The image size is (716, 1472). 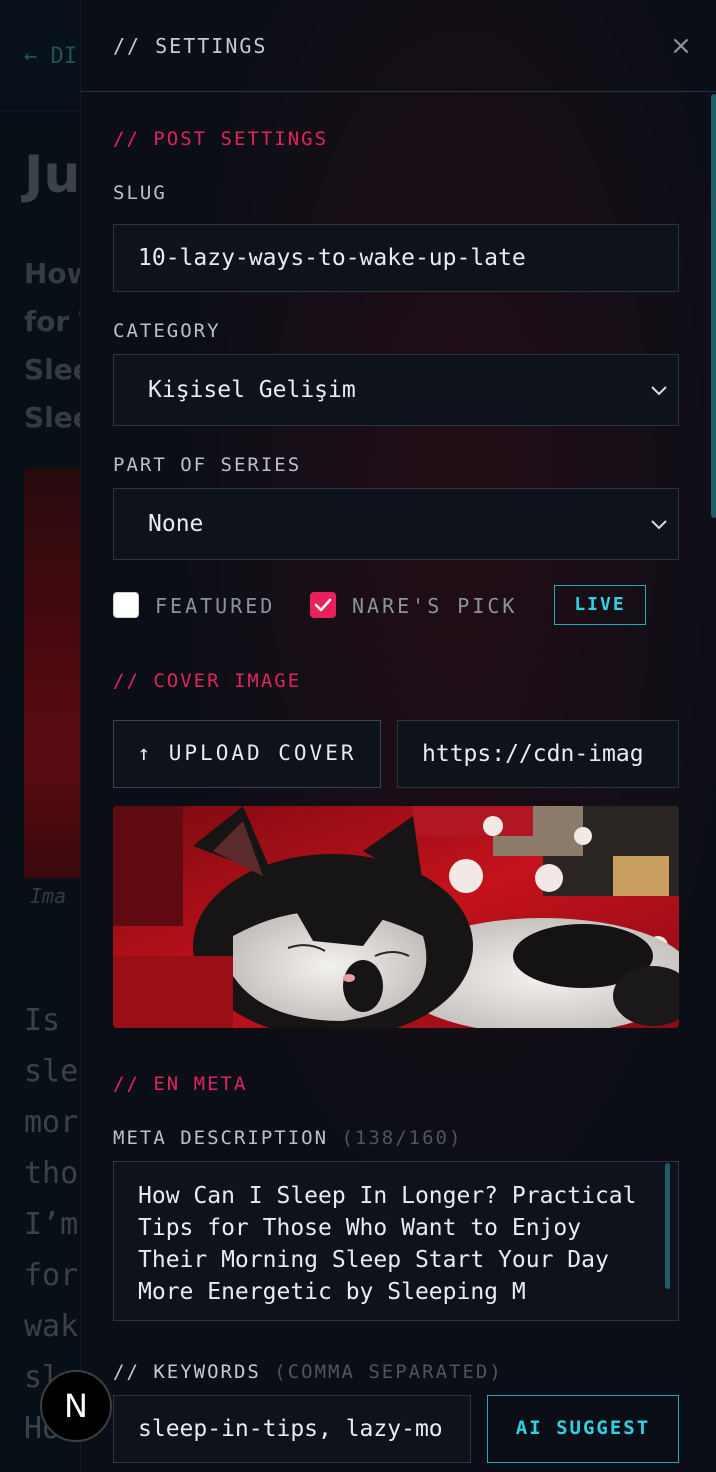 I want to click on keywords-hint: (COMMA SEPARATED), so click(x=388, y=1372).